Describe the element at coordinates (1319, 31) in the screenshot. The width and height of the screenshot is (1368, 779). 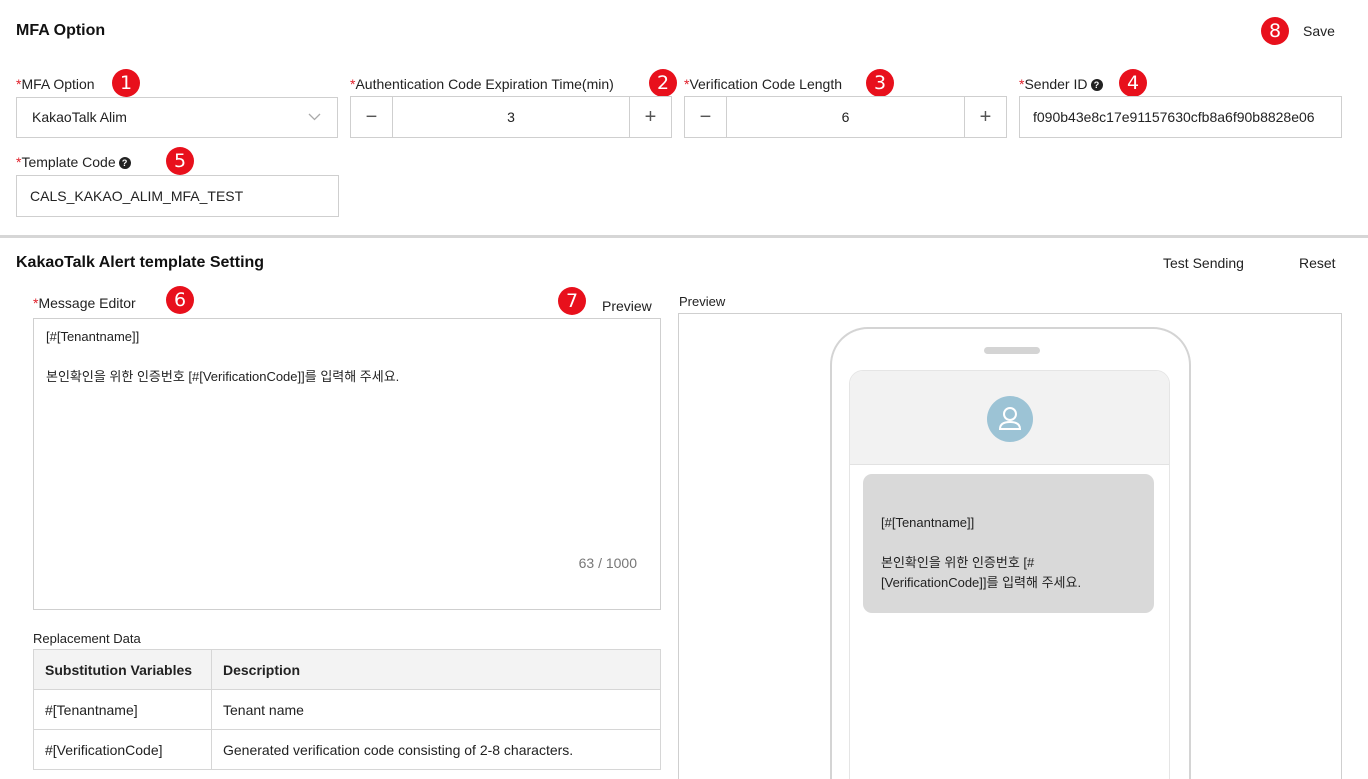
I see `save-button: Save` at that location.